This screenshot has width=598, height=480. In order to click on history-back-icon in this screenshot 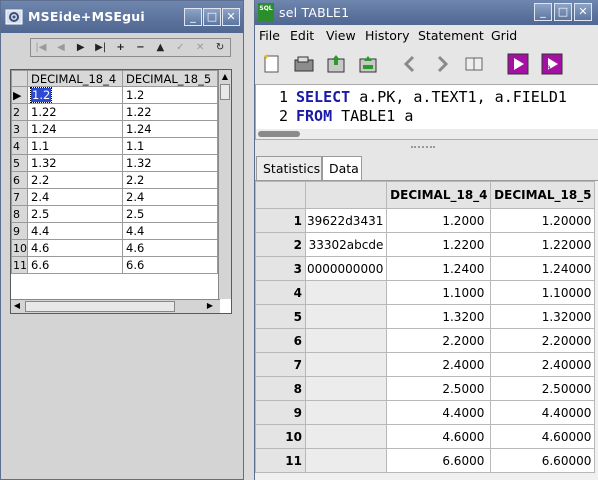, I will do `click(410, 64)`.